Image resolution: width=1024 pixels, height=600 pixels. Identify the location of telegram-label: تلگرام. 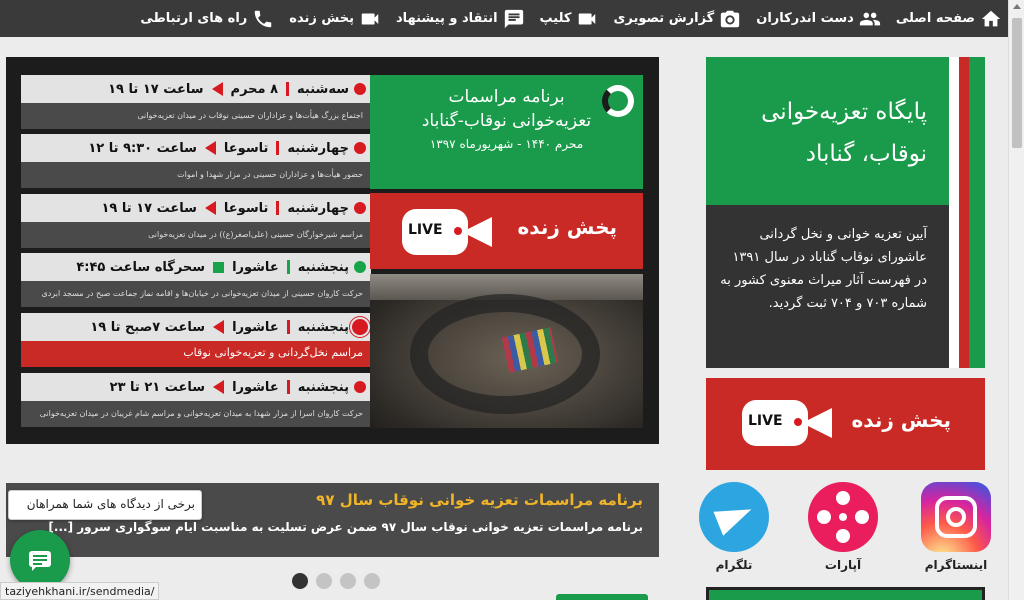
(734, 565).